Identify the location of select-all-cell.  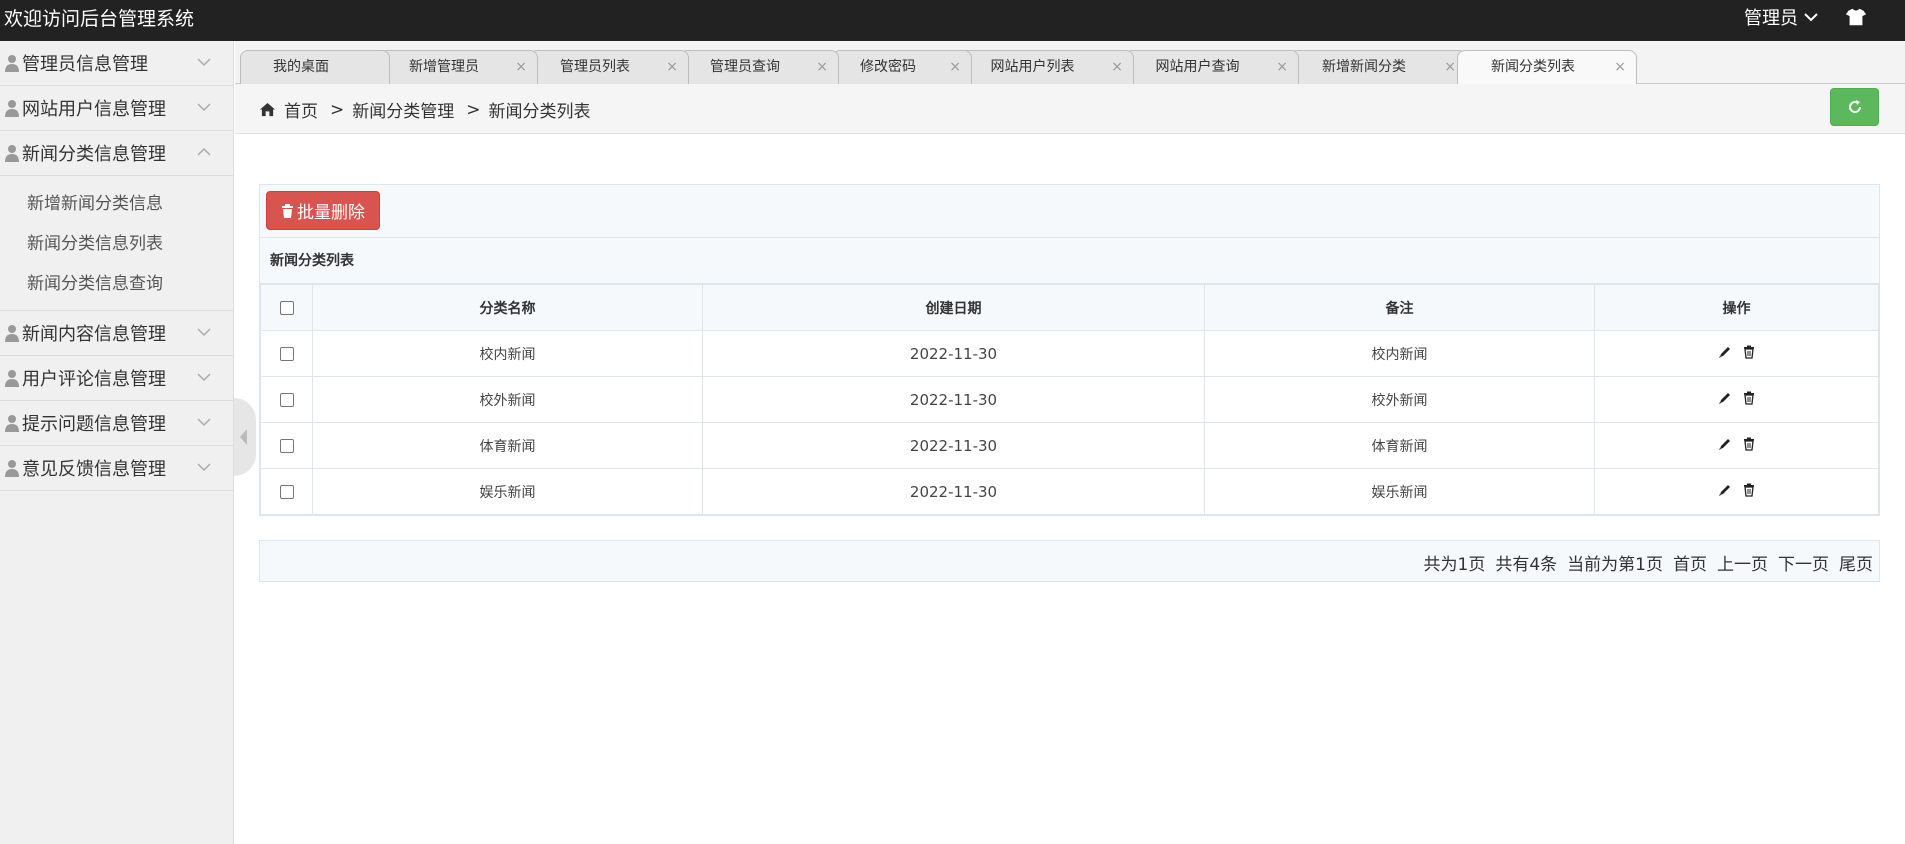
(286, 307).